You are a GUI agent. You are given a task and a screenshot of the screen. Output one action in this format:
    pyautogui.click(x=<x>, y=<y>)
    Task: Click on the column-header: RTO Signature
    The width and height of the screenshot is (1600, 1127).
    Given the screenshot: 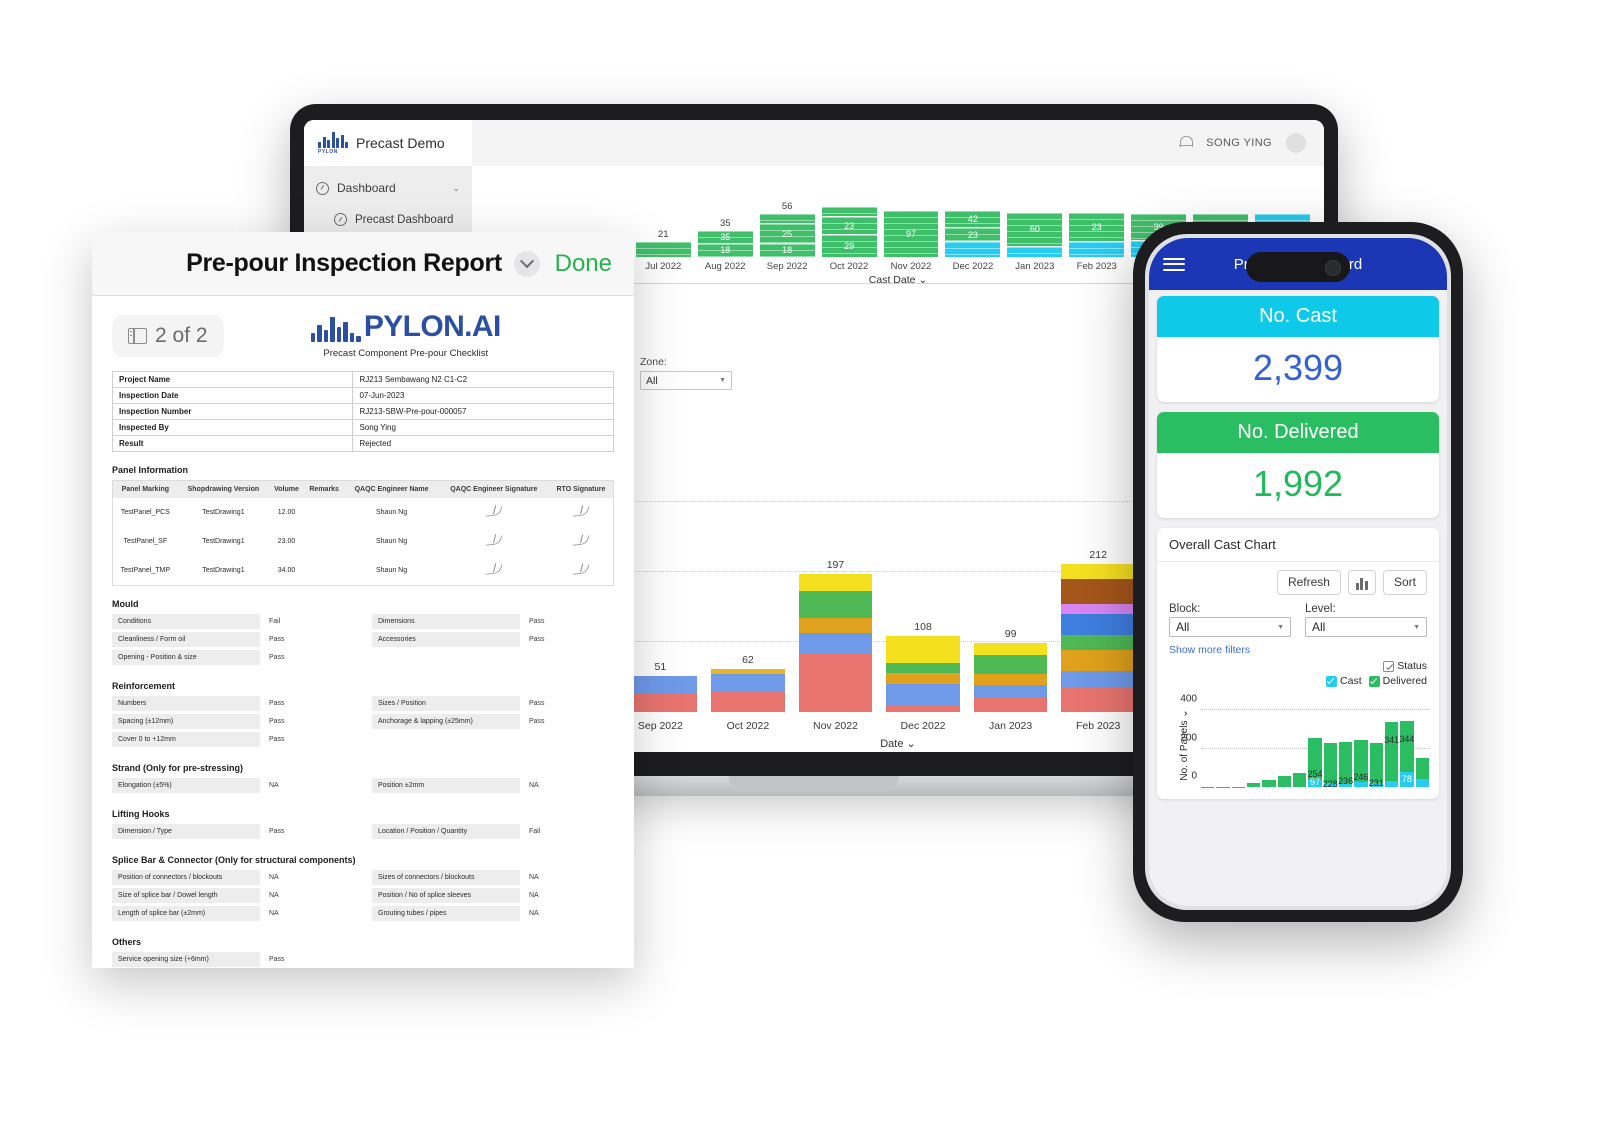 What is the action you would take?
    pyautogui.click(x=581, y=489)
    